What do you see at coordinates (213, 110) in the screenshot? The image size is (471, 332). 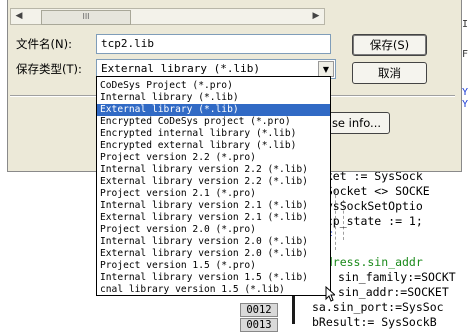 I see `dropdown-option-selected: External library (*.lib)` at bounding box center [213, 110].